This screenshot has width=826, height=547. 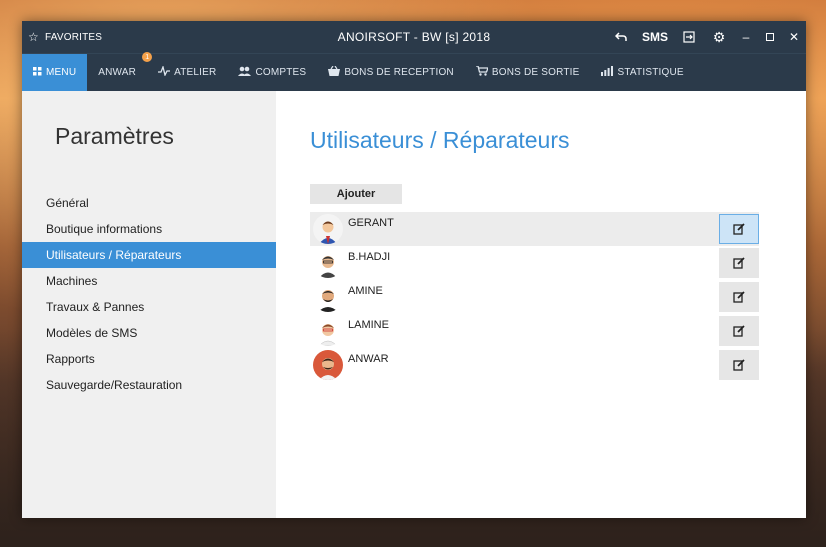 I want to click on pulse-icon, so click(x=164, y=71).